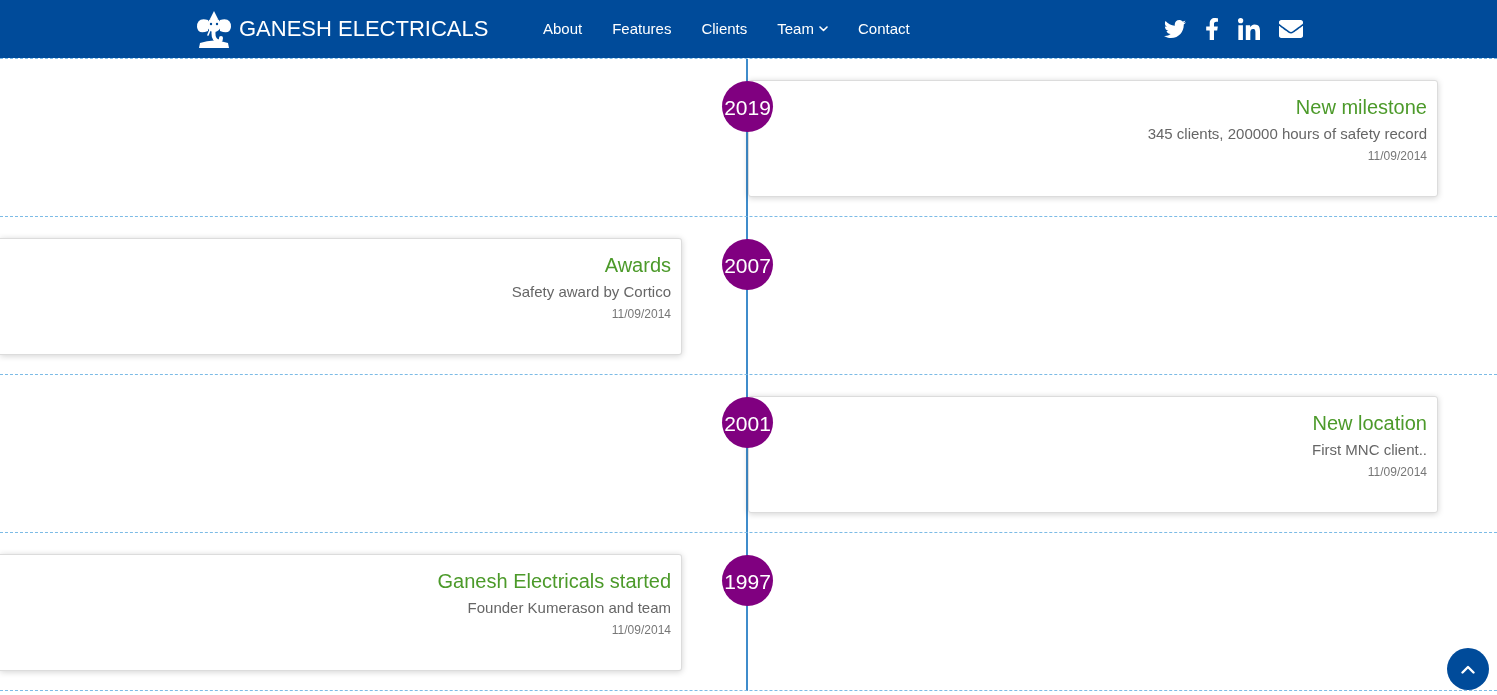 This screenshot has width=1497, height=695. Describe the element at coordinates (802, 29) in the screenshot. I see `nav-link: Team` at that location.